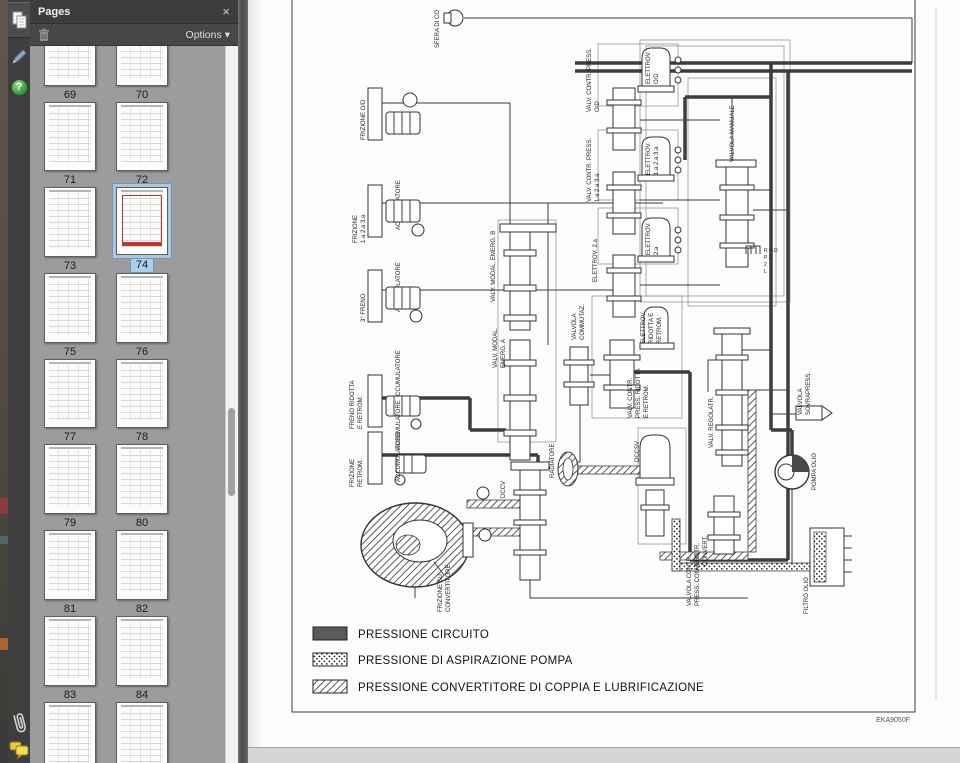 This screenshot has height=763, width=960. I want to click on page-number: 81, so click(70, 608).